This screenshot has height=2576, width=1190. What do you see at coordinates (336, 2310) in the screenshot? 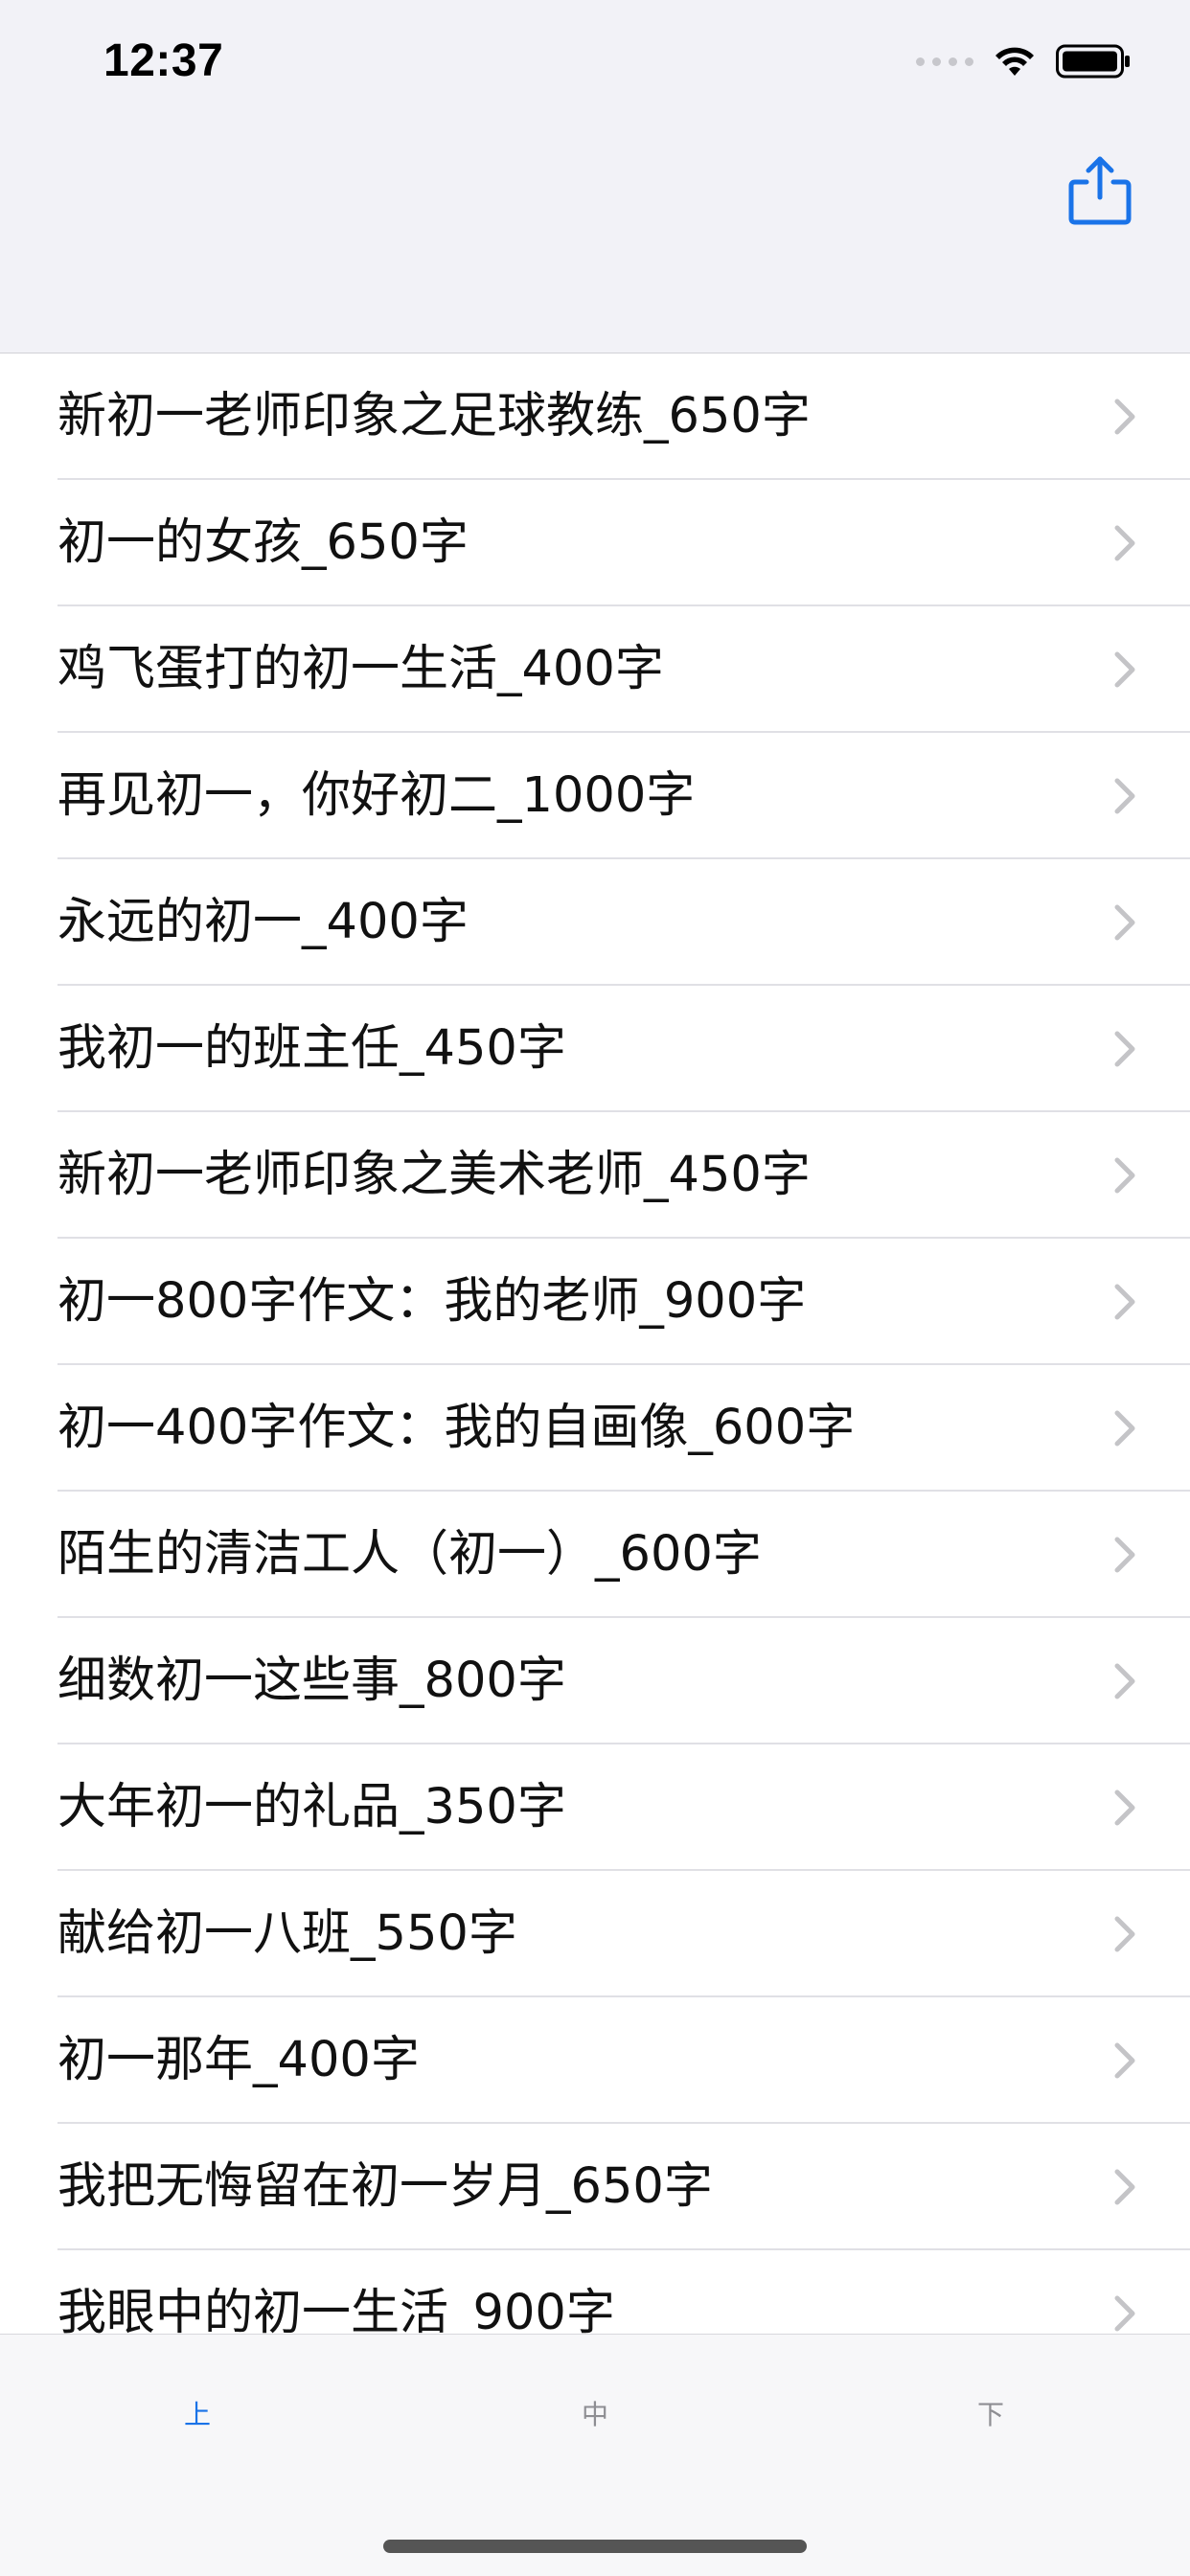
I see `list-item-label: 我眼中的初一生活_900字` at bounding box center [336, 2310].